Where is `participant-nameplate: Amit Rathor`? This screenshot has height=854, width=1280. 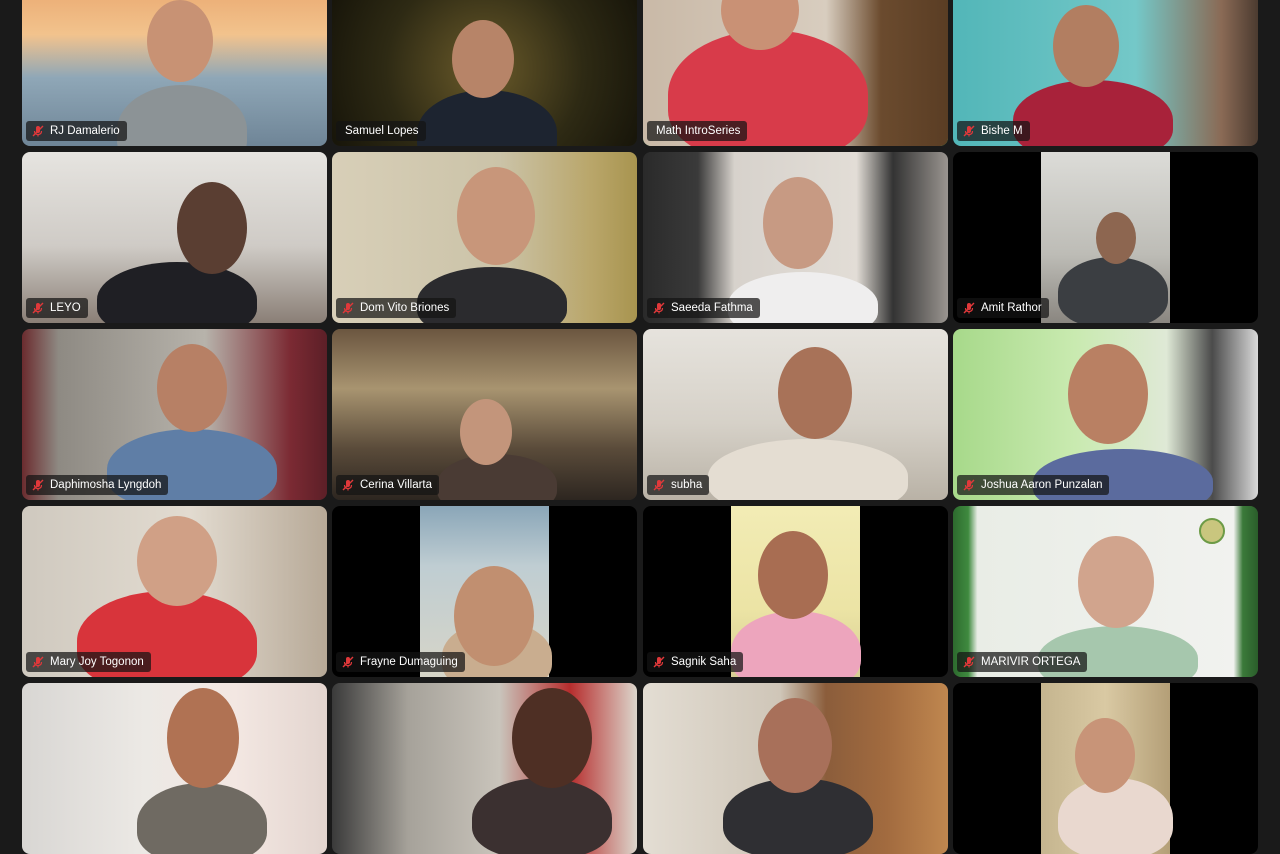
participant-nameplate: Amit Rathor is located at coordinates (1003, 308).